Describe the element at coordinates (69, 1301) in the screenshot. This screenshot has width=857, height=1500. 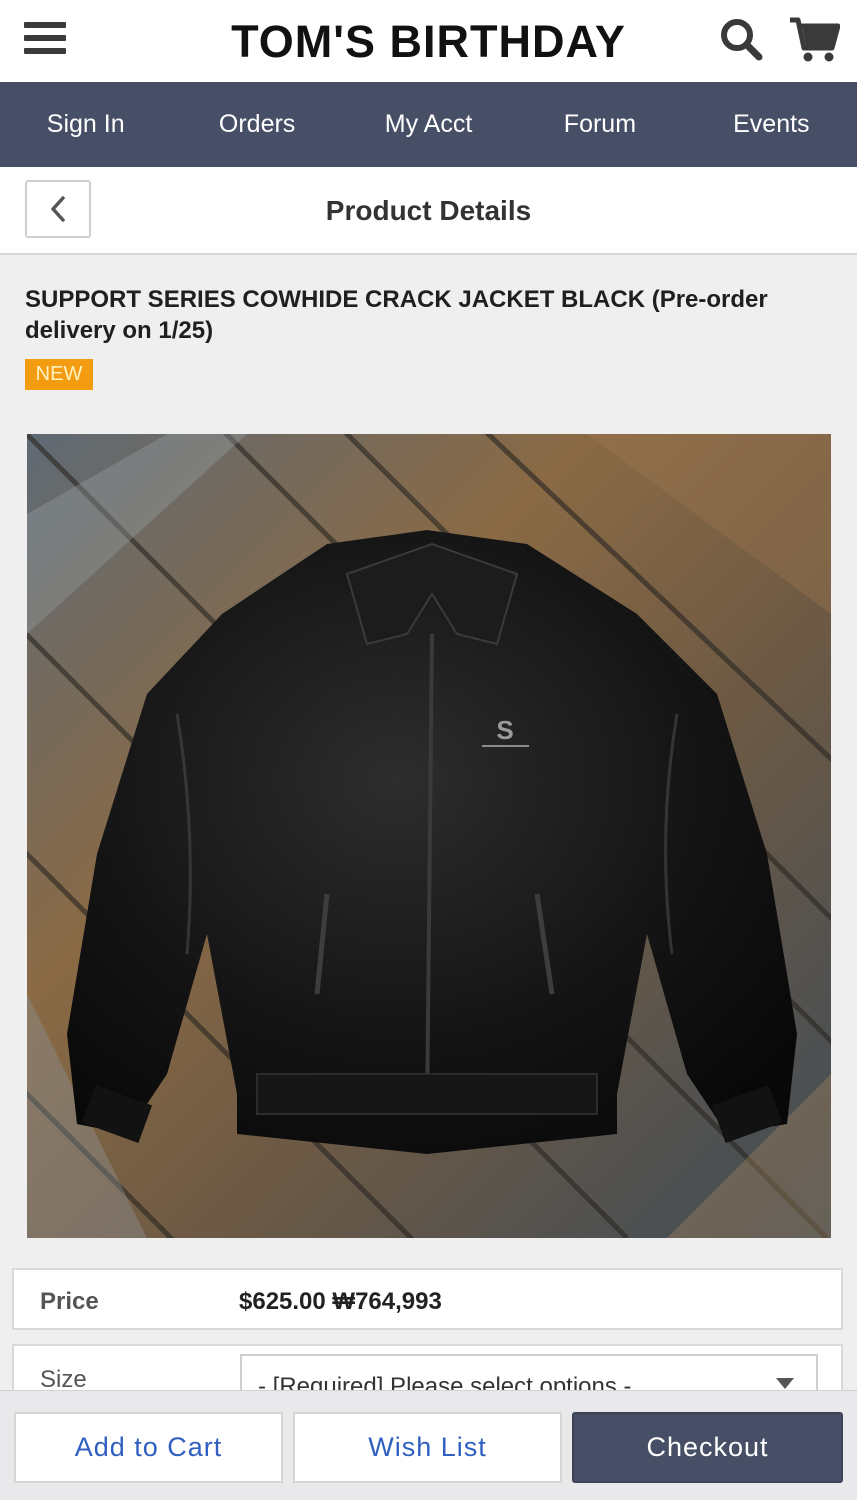
I see `price-label: Price` at that location.